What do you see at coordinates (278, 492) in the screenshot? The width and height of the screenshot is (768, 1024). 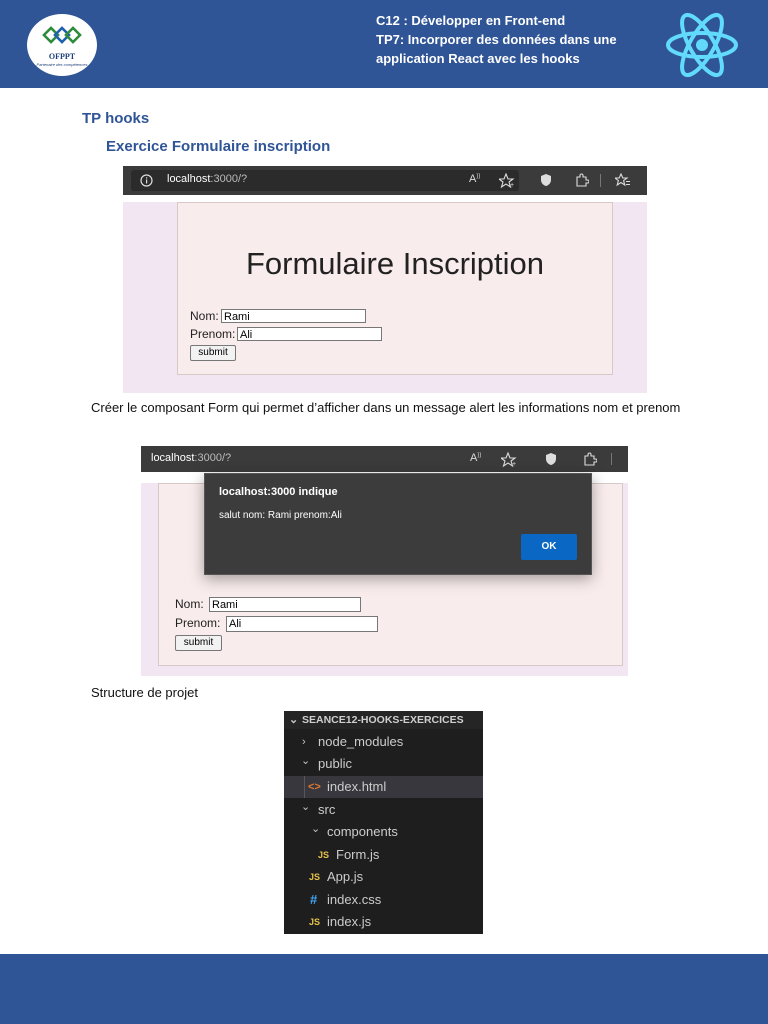 I see `alert-title: localhost:3000 indique` at bounding box center [278, 492].